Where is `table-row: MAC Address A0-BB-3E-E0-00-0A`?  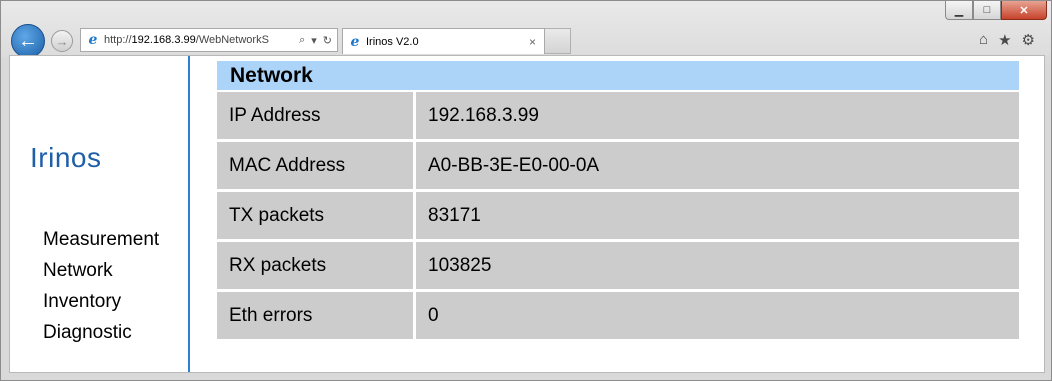 table-row: MAC Address A0-BB-3E-E0-00-0A is located at coordinates (618, 167).